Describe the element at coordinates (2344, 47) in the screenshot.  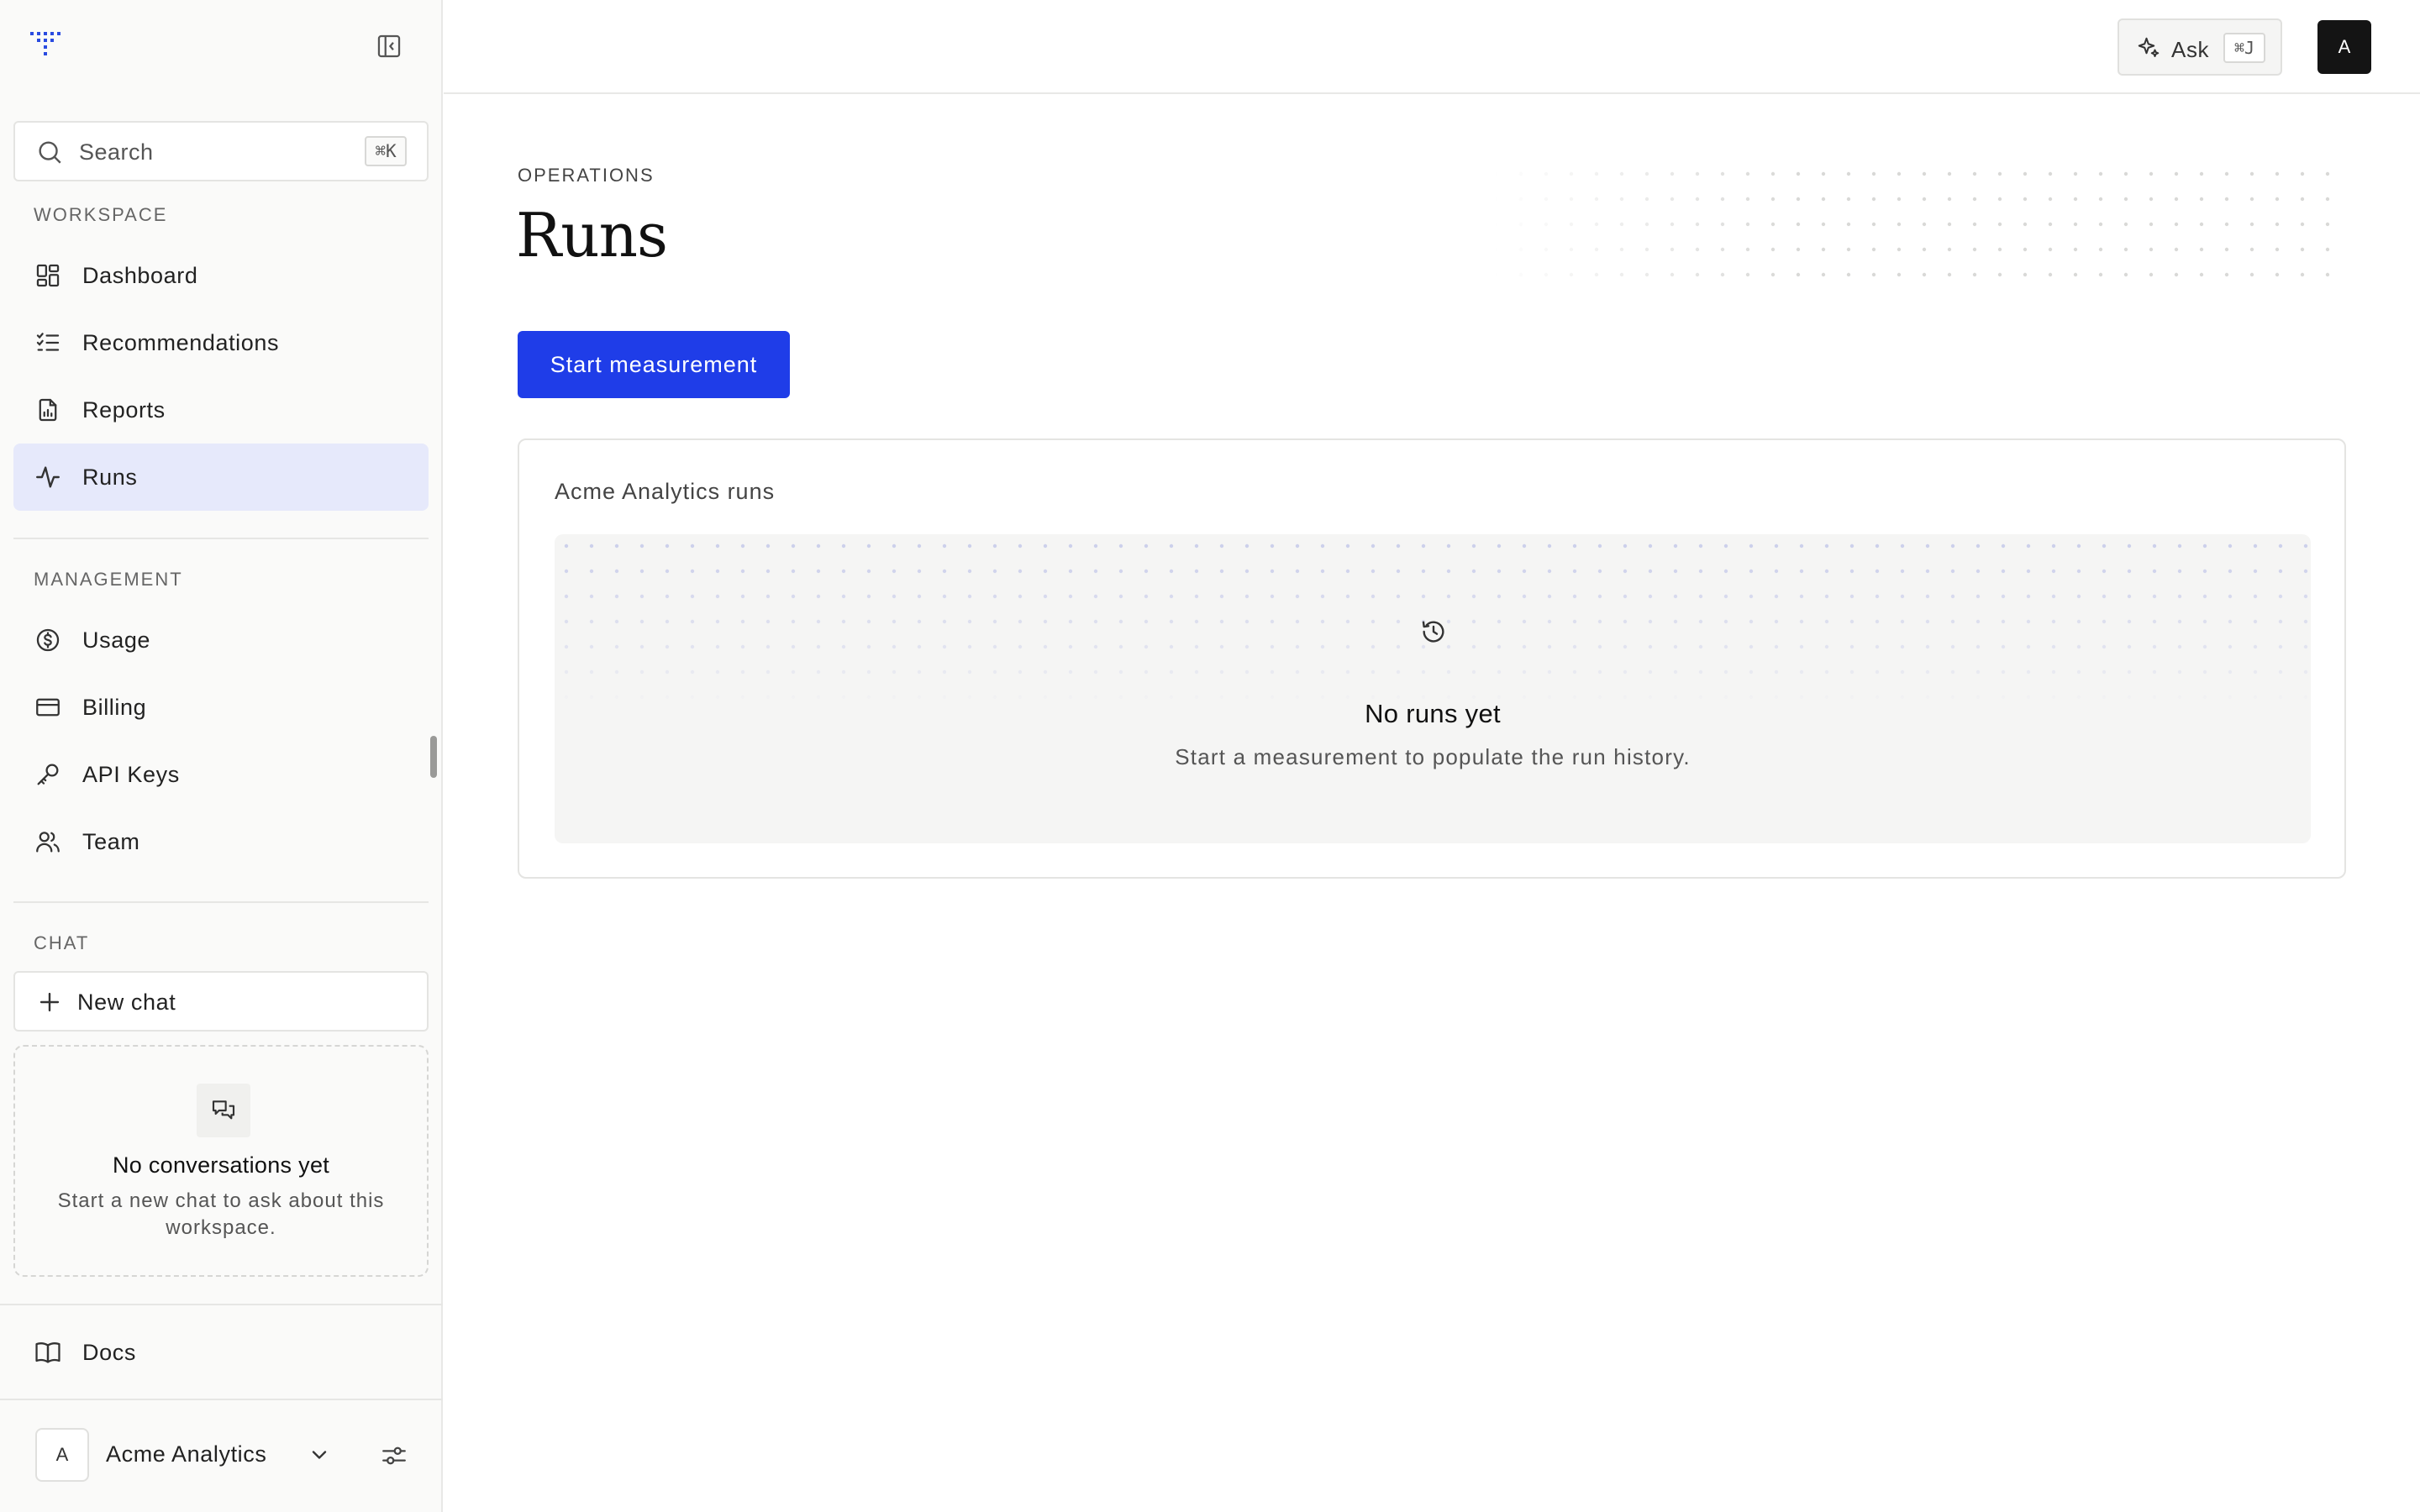
I see `user-avatar: A` at that location.